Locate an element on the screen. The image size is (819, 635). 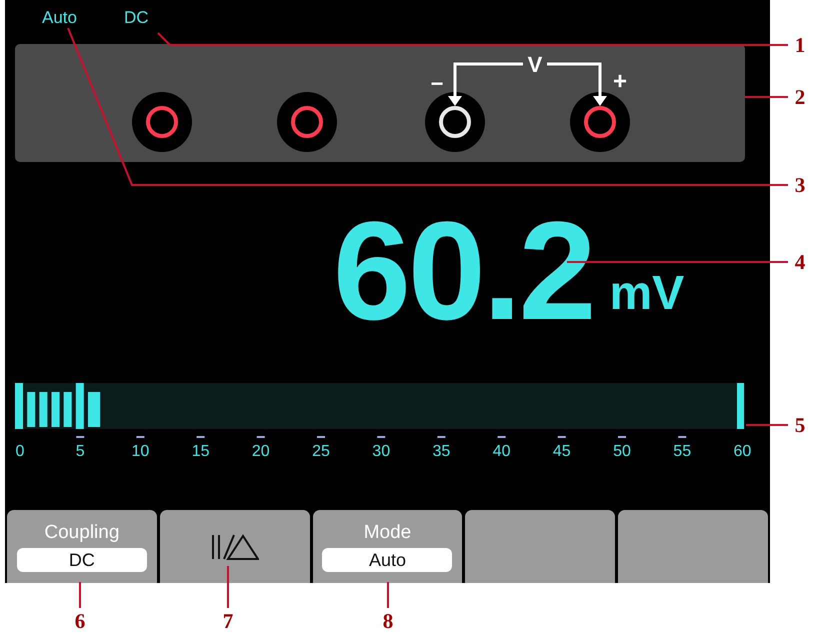
scale-label: 40 is located at coordinates (501, 451).